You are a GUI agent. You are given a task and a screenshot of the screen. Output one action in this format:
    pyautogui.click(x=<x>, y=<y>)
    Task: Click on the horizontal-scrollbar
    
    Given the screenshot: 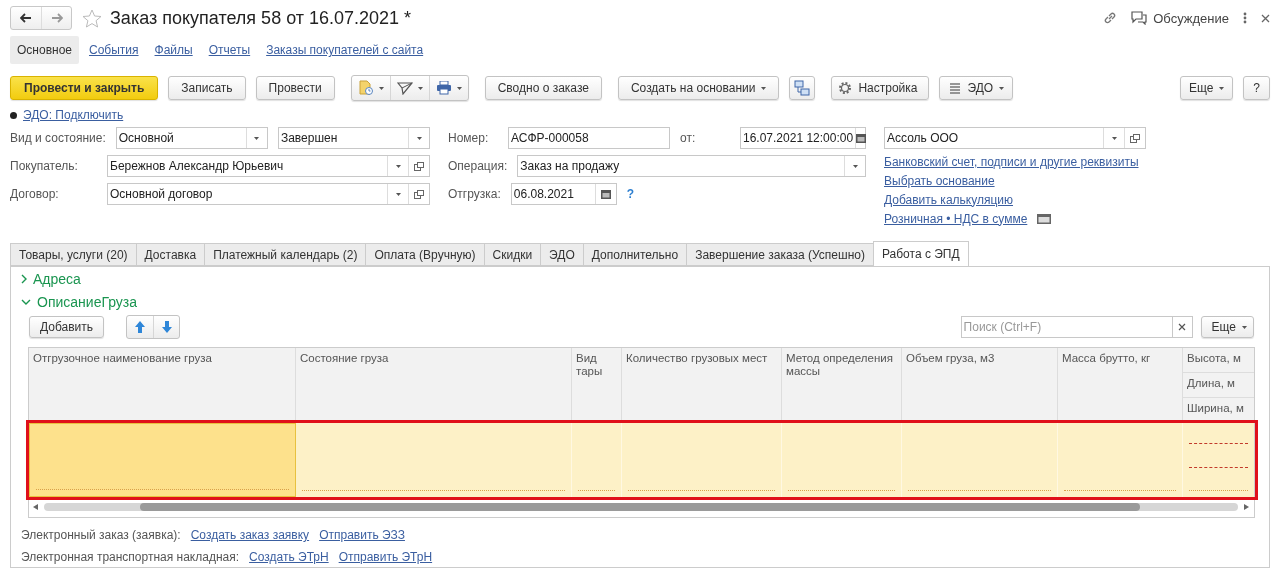 What is the action you would take?
    pyautogui.click(x=641, y=507)
    